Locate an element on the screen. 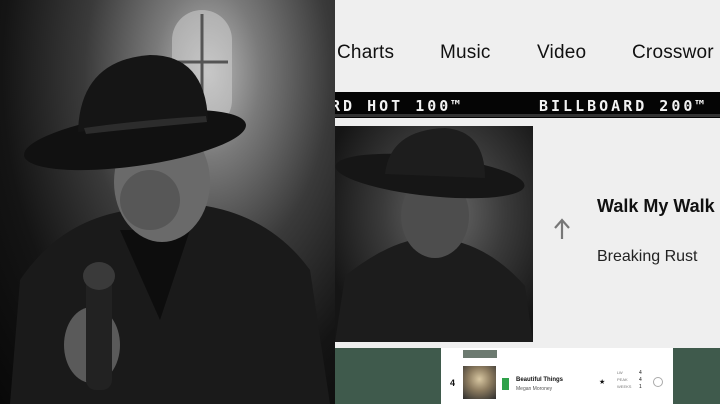 The width and height of the screenshot is (720, 404). nav-item-crossword: Crosswor is located at coordinates (673, 53).